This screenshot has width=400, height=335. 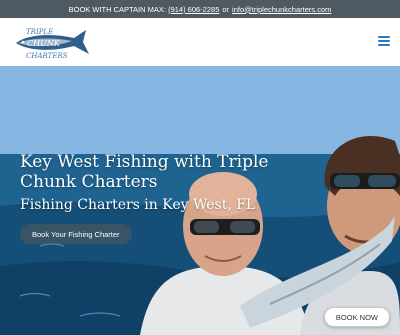 I want to click on logo-fish-icon: TRIPLE CHUNK CHARTERS, so click(x=52, y=44).